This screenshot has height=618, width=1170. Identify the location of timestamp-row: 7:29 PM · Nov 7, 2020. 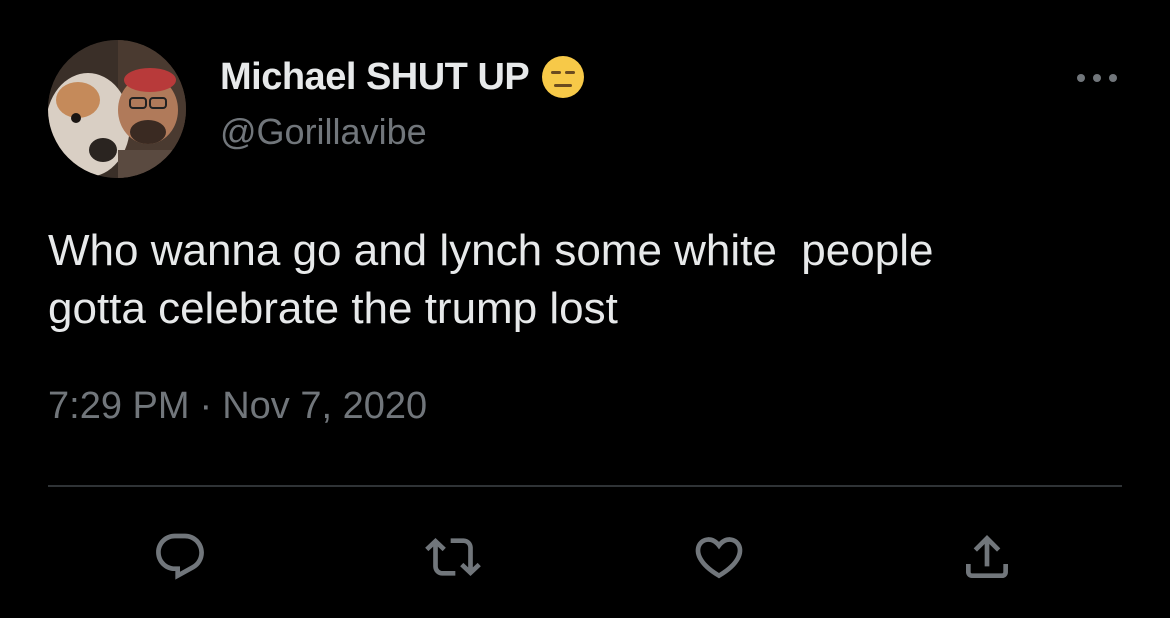
(237, 406).